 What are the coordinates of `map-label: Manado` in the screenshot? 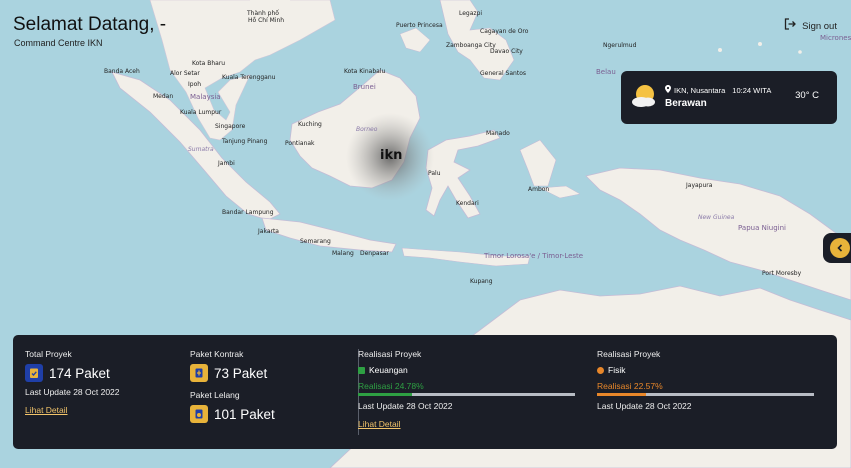 It's located at (498, 133).